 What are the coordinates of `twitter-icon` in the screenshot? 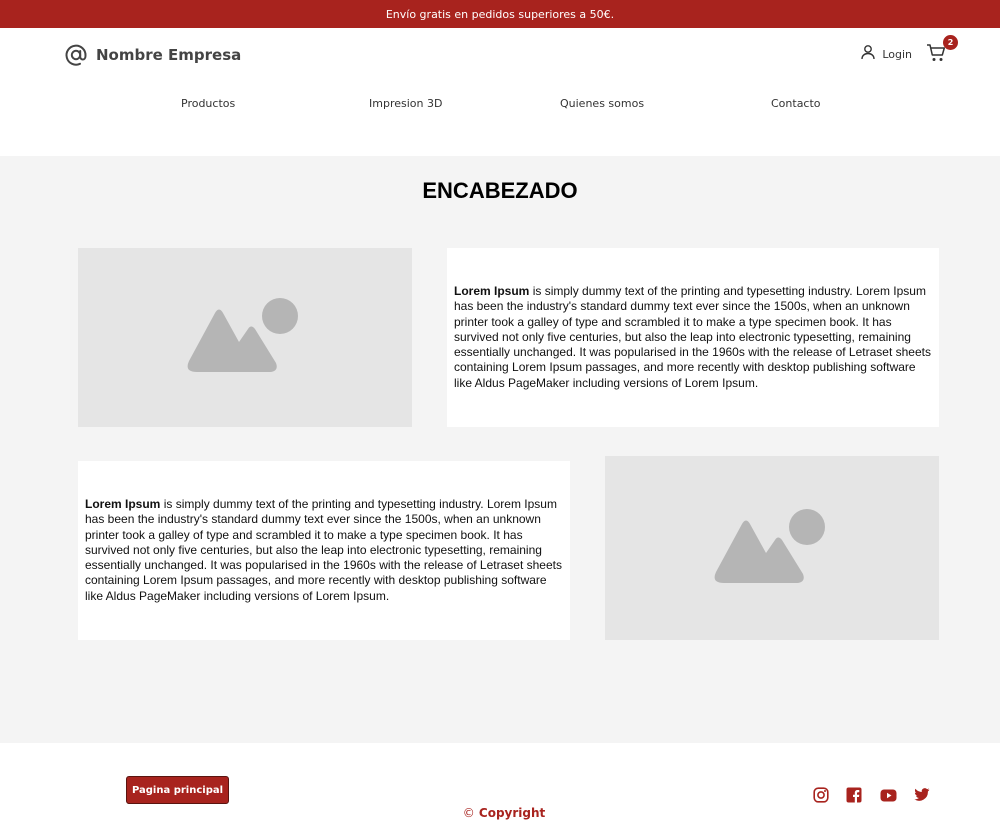 It's located at (922, 795).